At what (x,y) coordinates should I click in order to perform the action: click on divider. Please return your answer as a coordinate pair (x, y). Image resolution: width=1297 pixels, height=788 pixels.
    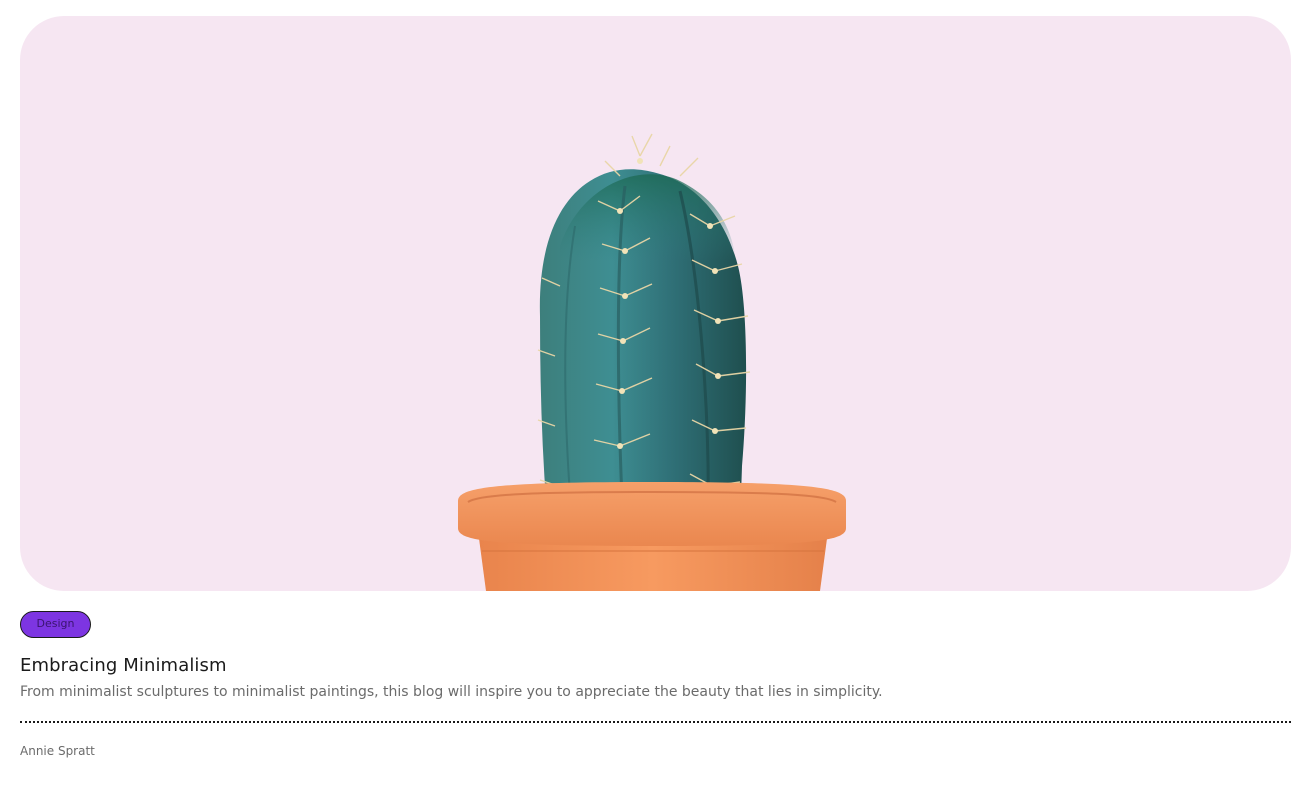
    Looking at the image, I should click on (655, 722).